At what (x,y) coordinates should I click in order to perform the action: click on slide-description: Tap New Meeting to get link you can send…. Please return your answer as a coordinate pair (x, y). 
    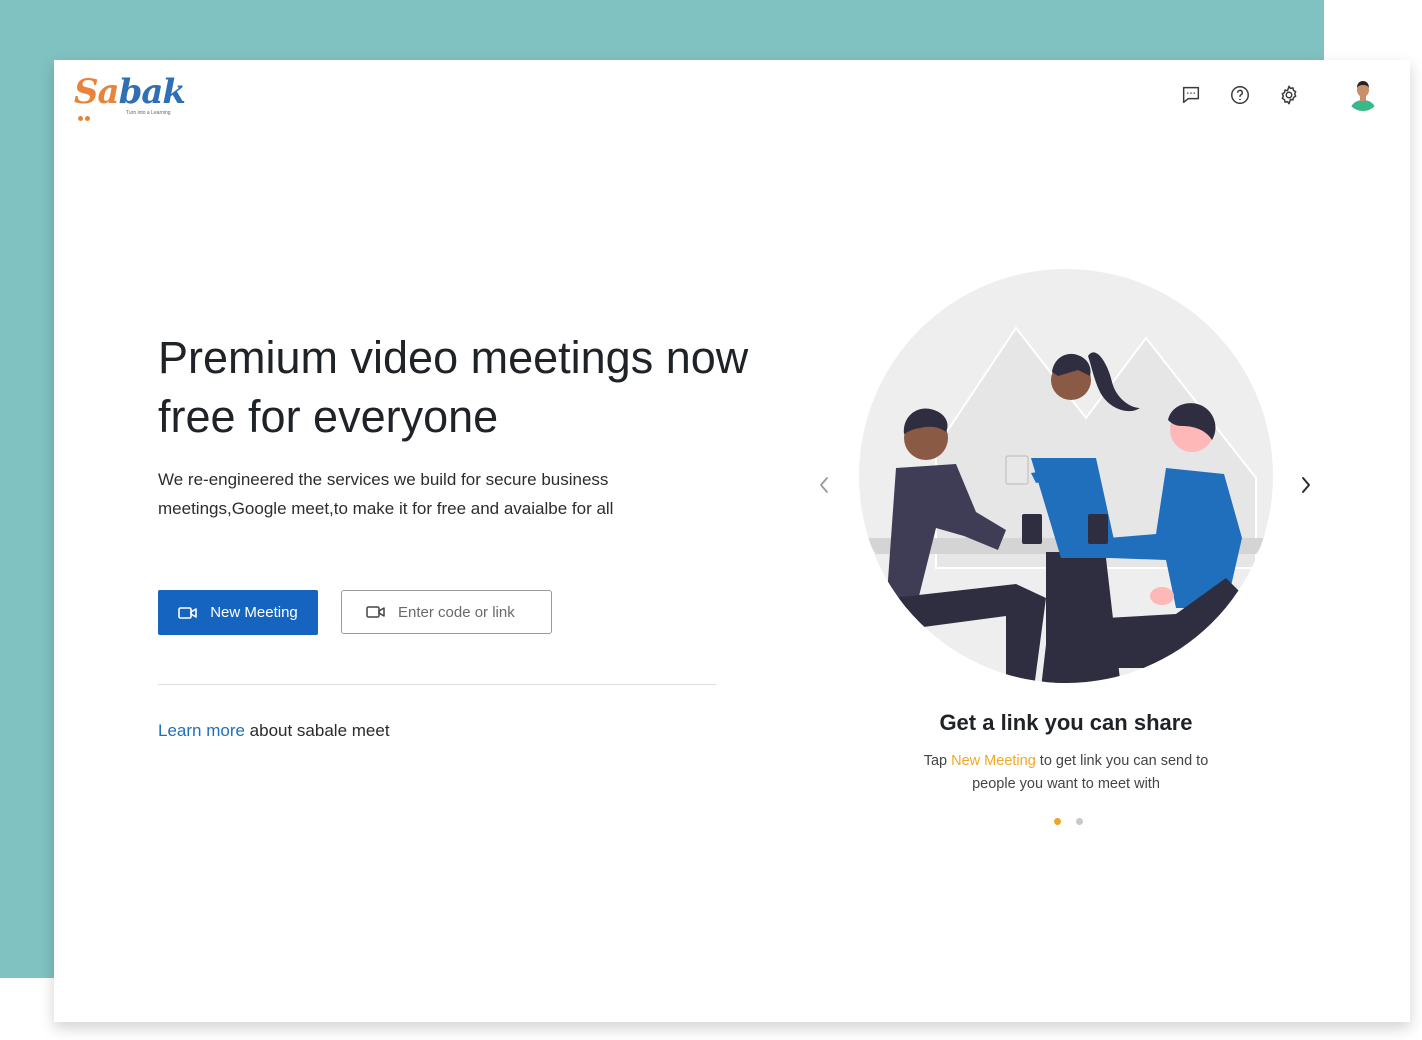
    Looking at the image, I should click on (1066, 773).